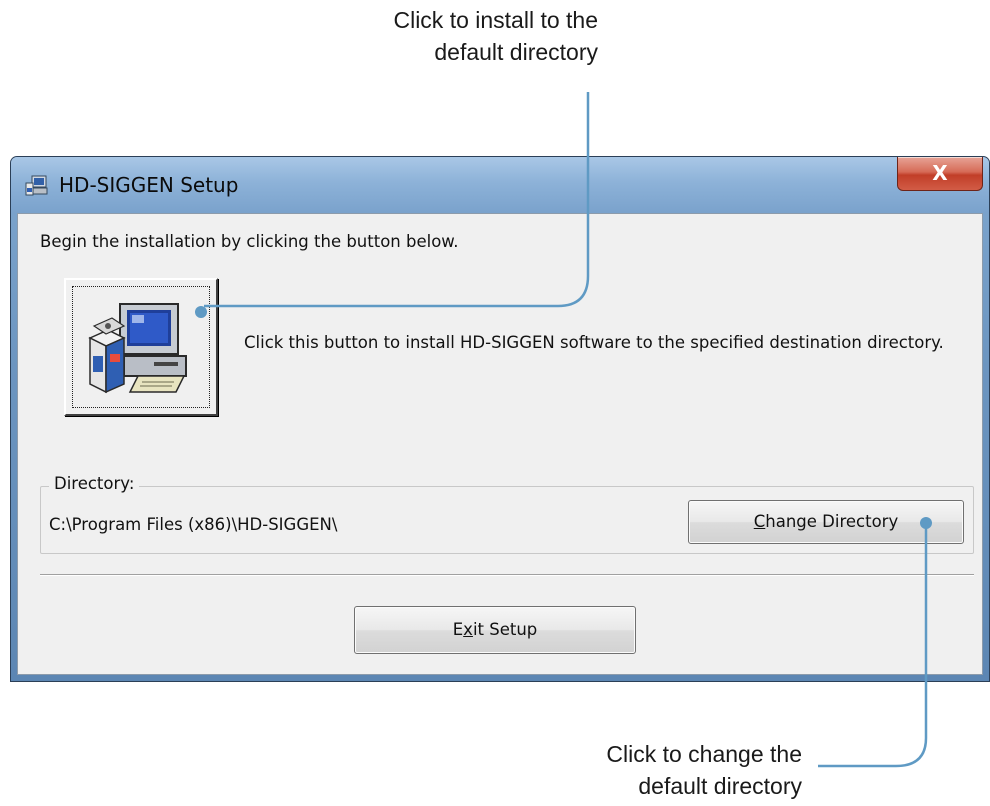  I want to click on exit-label-rest: it Setup, so click(505, 629).